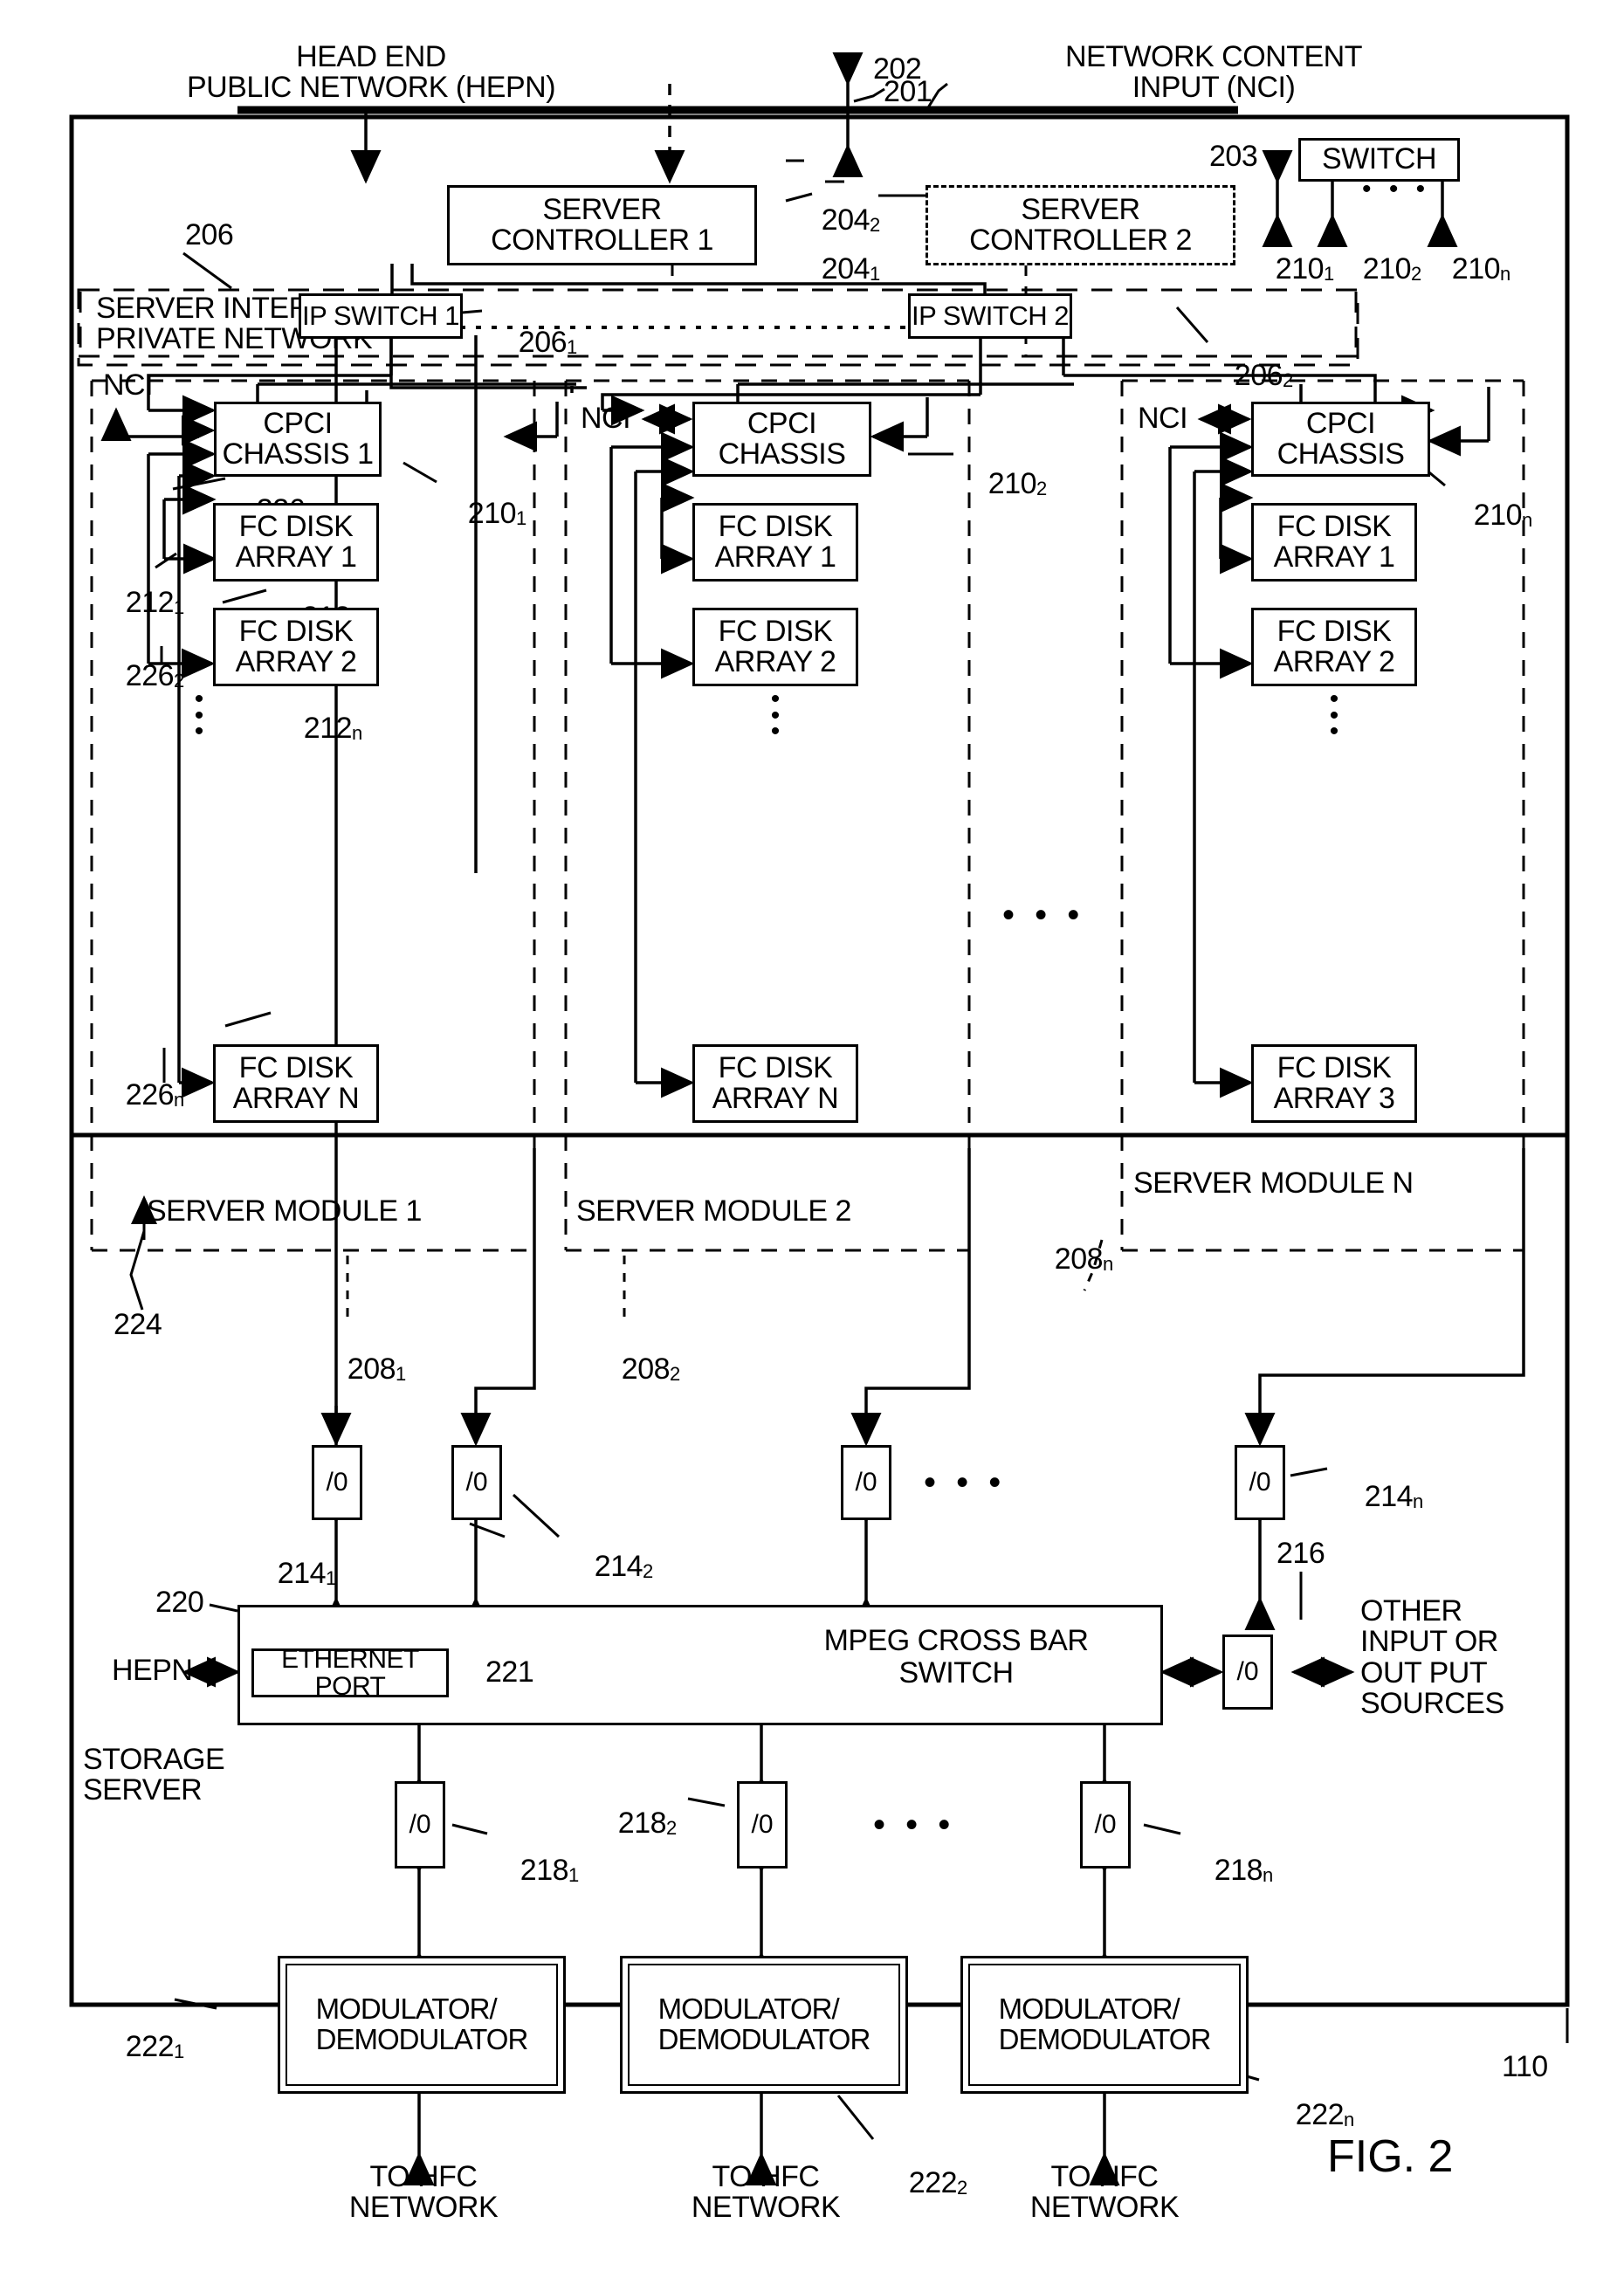  I want to click on module-n-title: SERVER MODULE N, so click(1273, 1183).